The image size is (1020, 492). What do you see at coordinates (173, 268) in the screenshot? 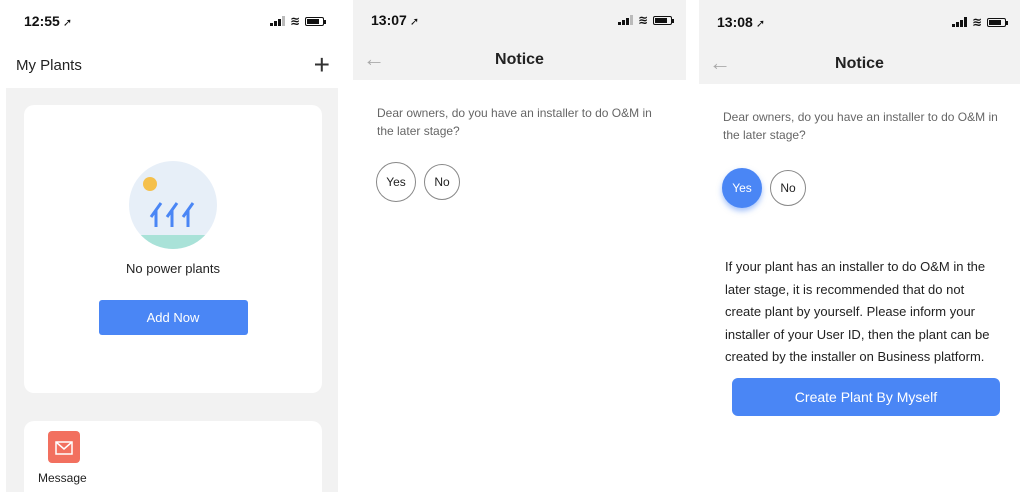
I see `empty-state-text: No power plants` at bounding box center [173, 268].